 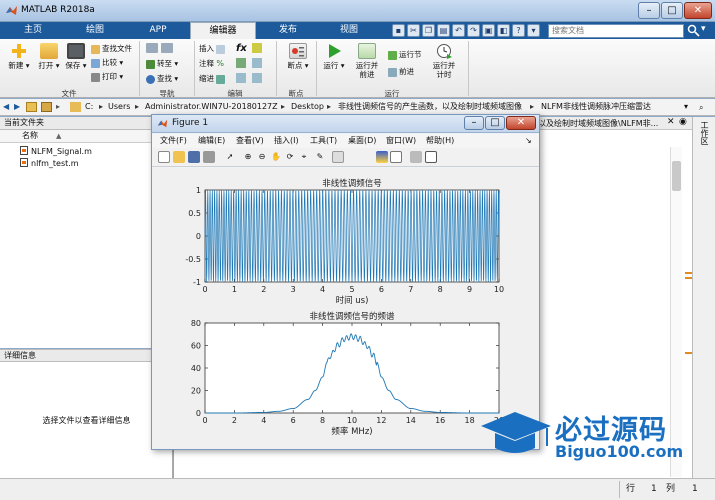 What do you see at coordinates (223, 30) in the screenshot?
I see `tab-editor: 编辑器` at bounding box center [223, 30].